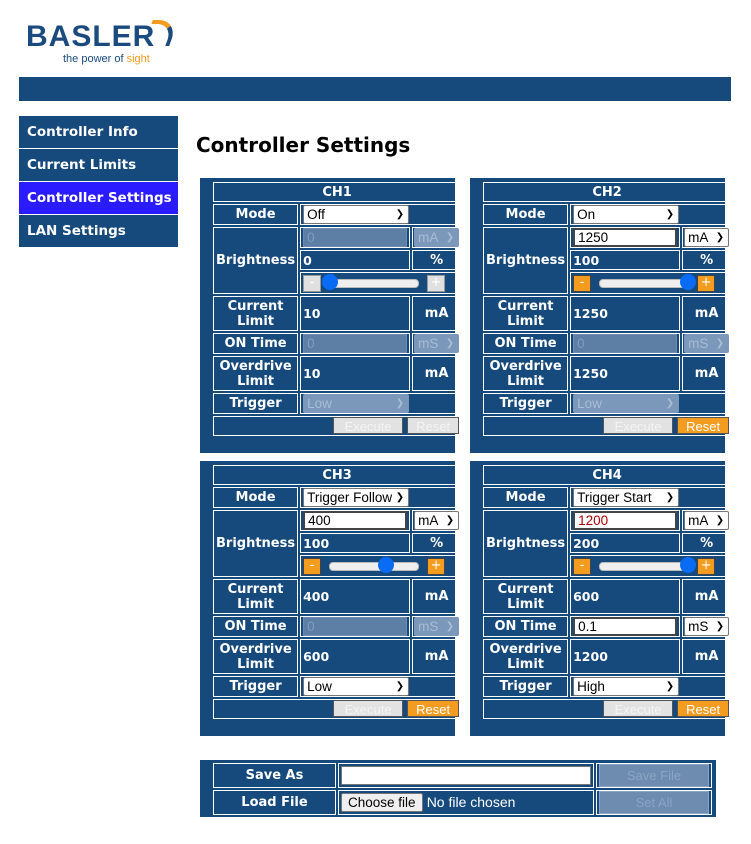  Describe the element at coordinates (355, 596) in the screenshot. I see `current-limit-value: 400` at that location.